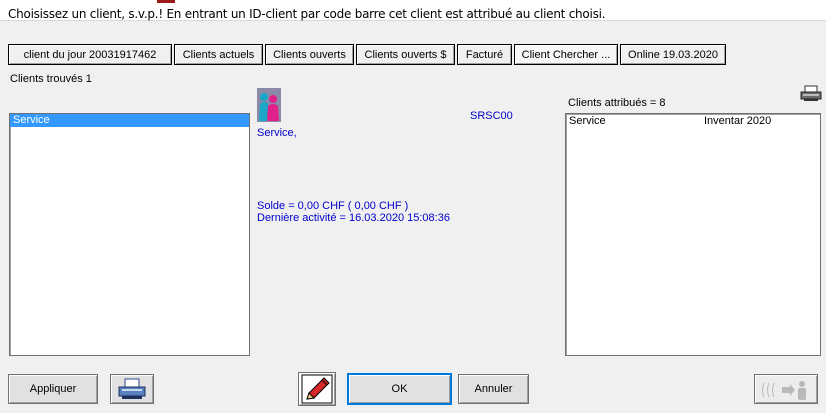  I want to click on pencil-icon, so click(317, 389).